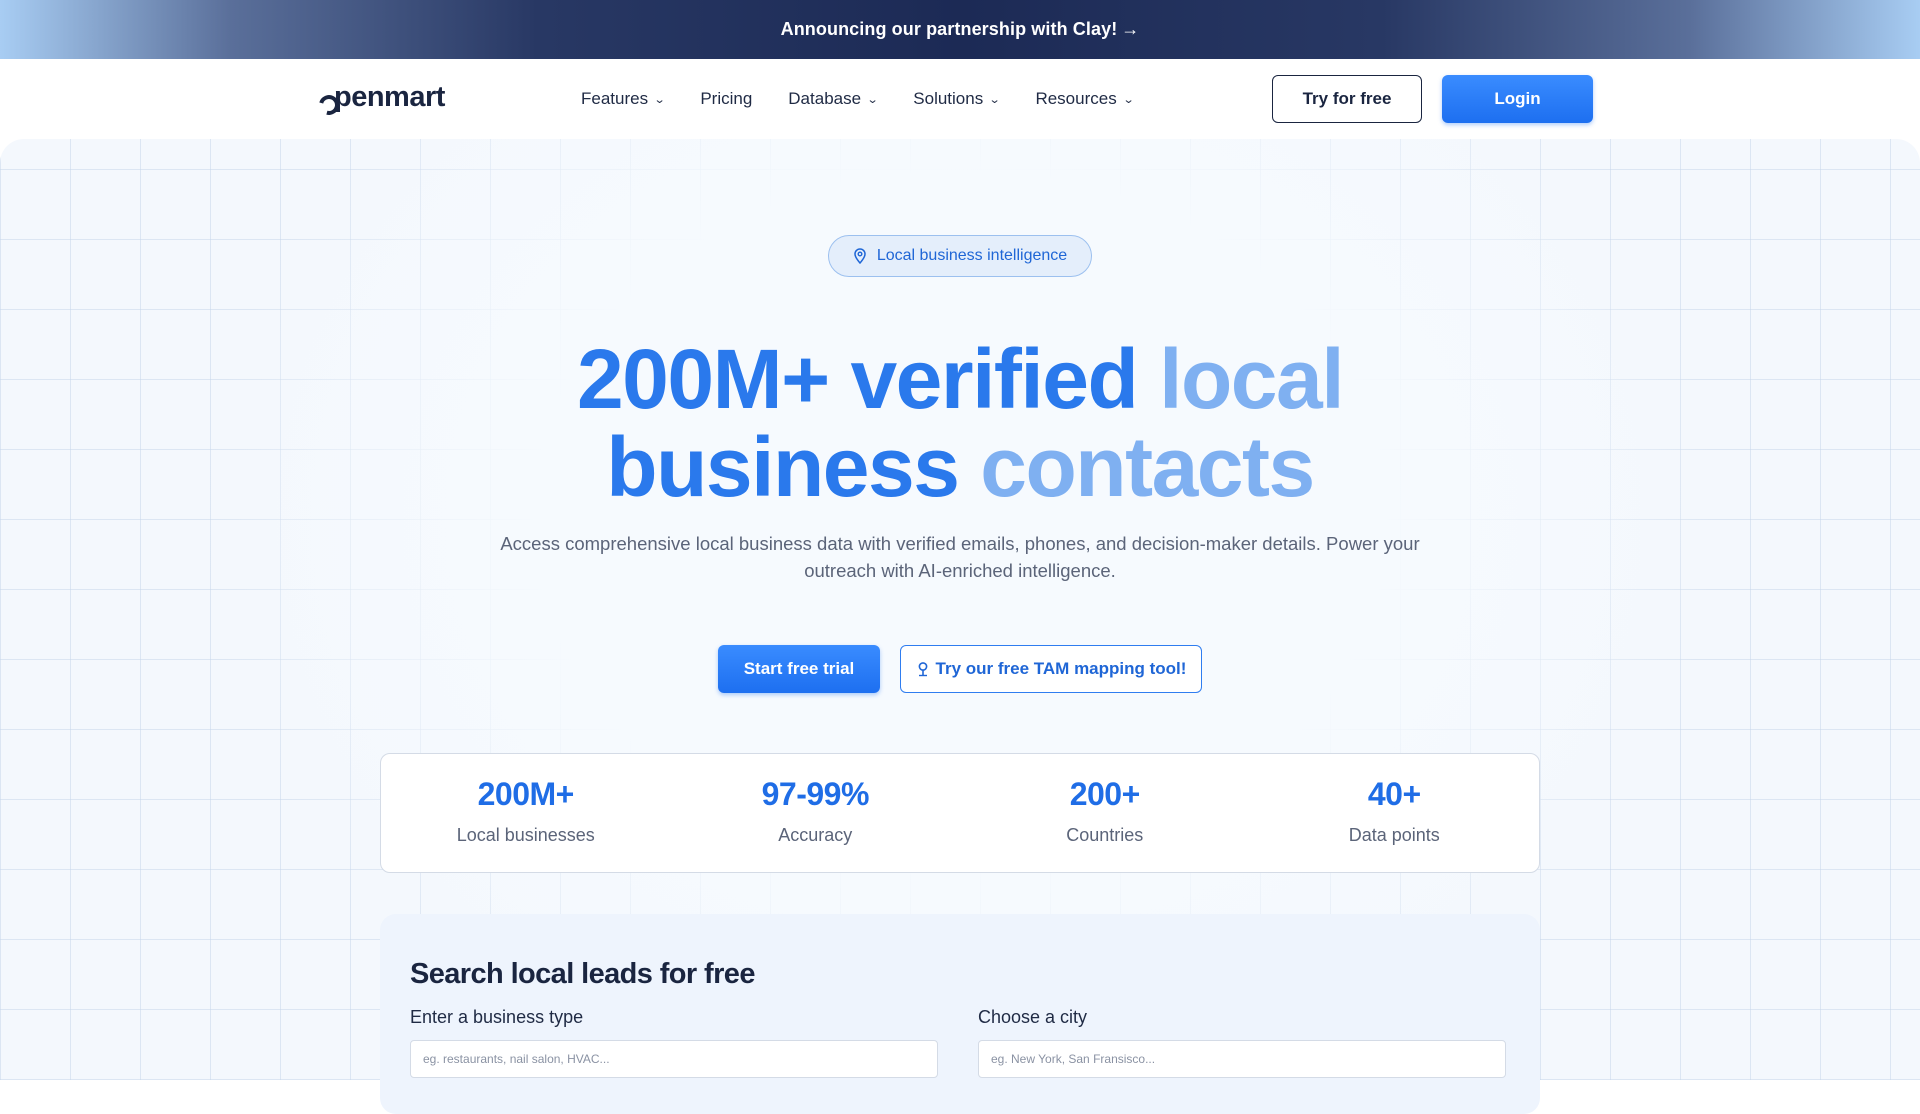 The width and height of the screenshot is (1920, 1114). What do you see at coordinates (860, 256) in the screenshot?
I see `location-pin-icon` at bounding box center [860, 256].